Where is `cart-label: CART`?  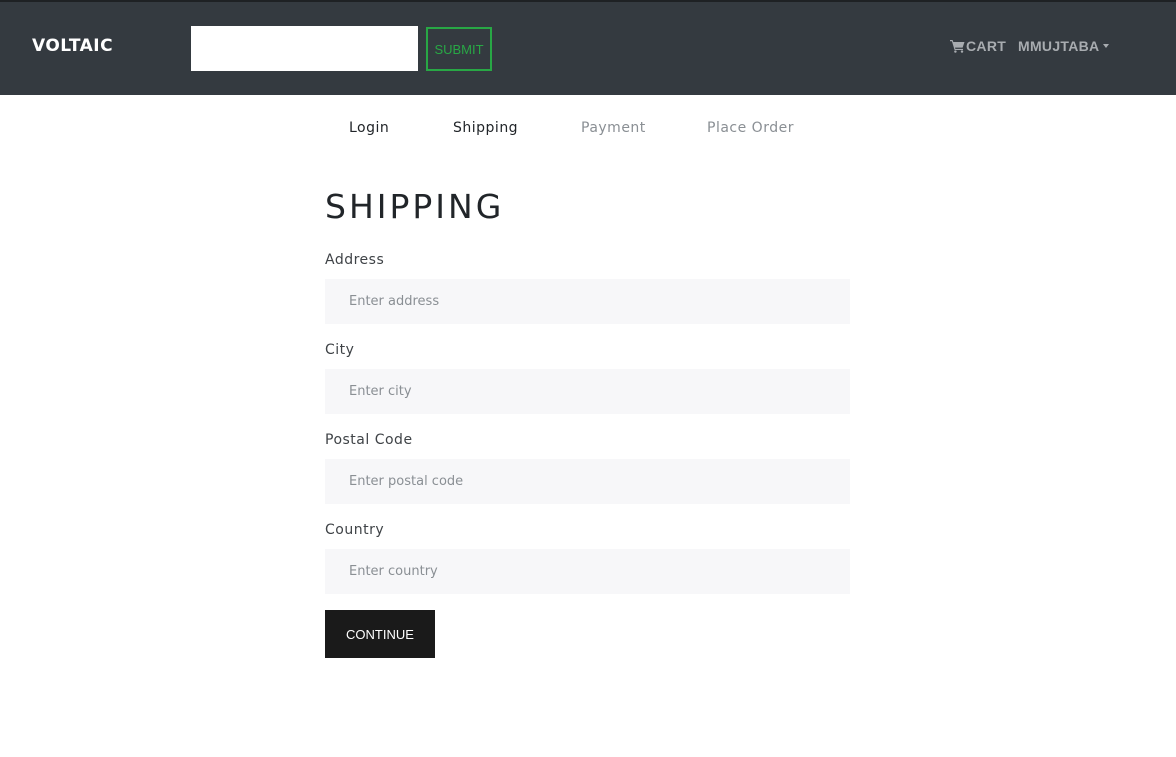
cart-label: CART is located at coordinates (986, 46).